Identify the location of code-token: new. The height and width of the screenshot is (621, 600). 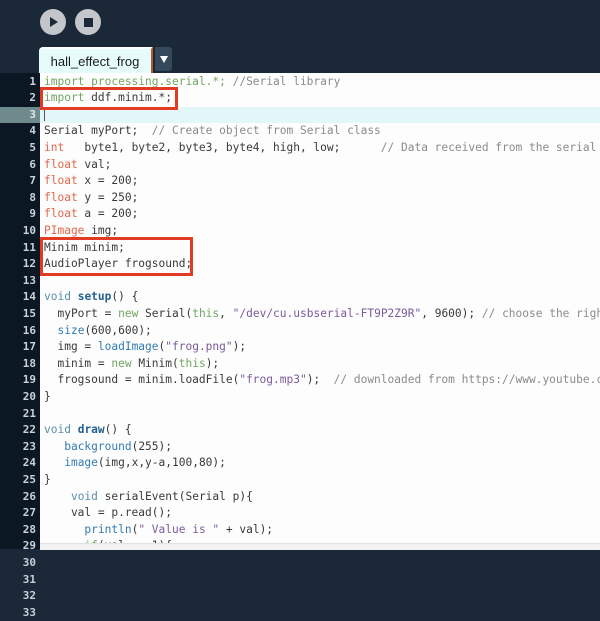
(128, 313).